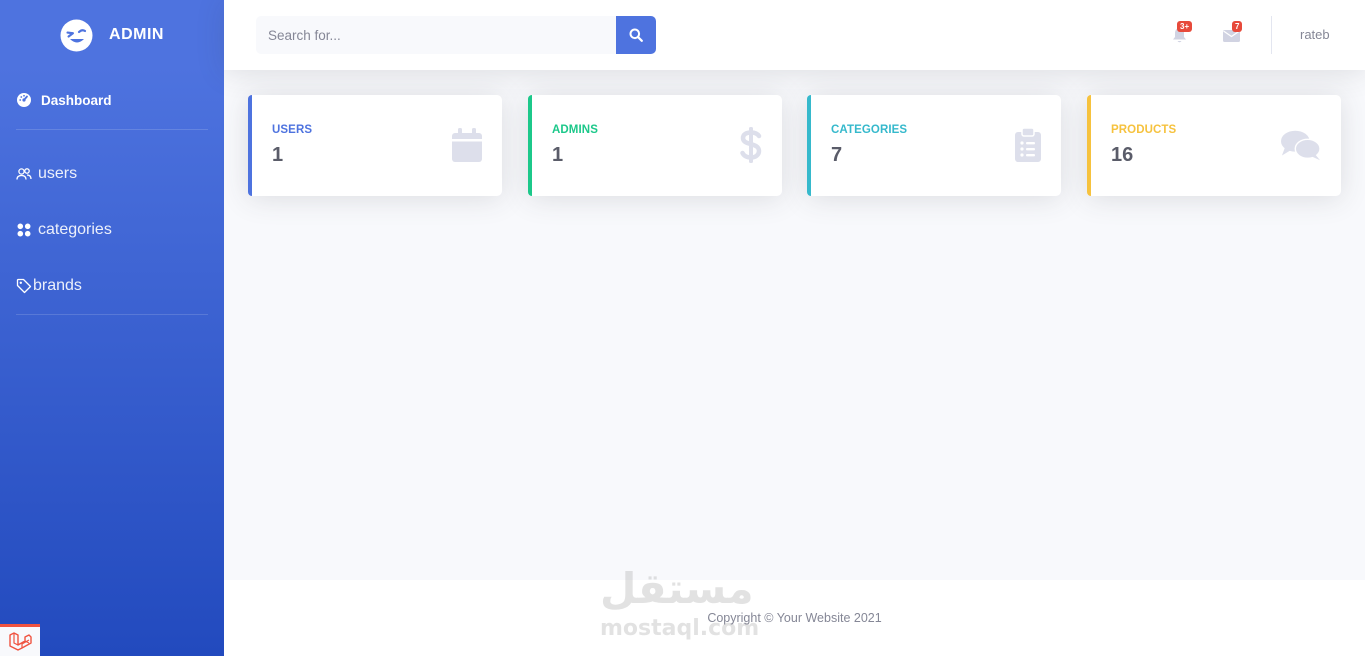 This screenshot has height=656, width=1365. I want to click on card-value: 16, so click(1122, 155).